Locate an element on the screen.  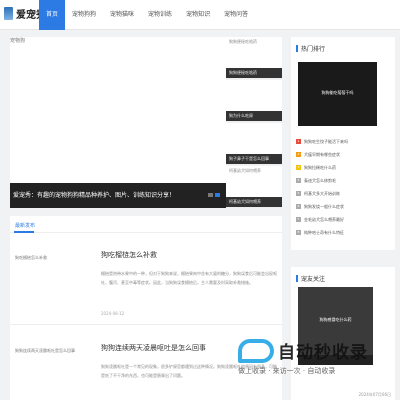
rank-title: 金毛幼犬怎么喂养最好 is located at coordinates (324, 220).